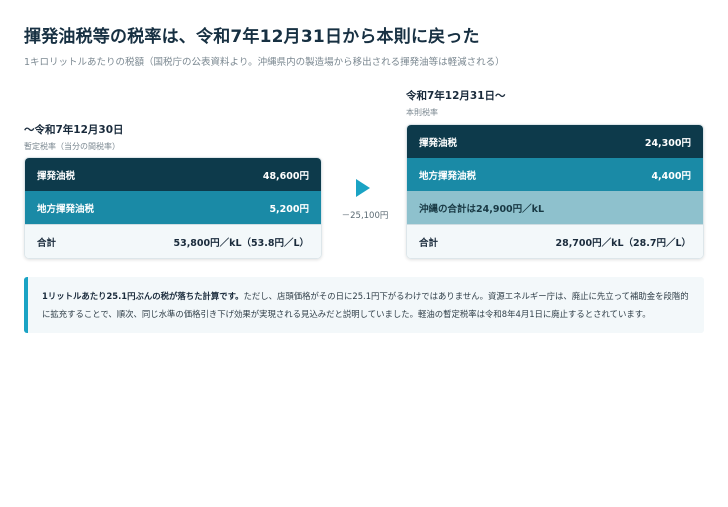 This screenshot has width=728, height=507. Describe the element at coordinates (74, 130) in the screenshot. I see `left-period-date: 〜令和7年12月30日` at that location.